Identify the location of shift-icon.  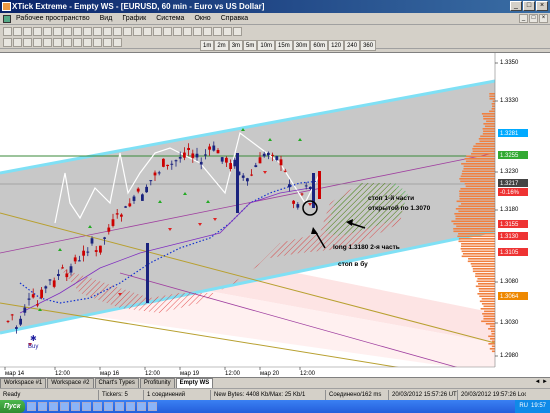
(187, 31).